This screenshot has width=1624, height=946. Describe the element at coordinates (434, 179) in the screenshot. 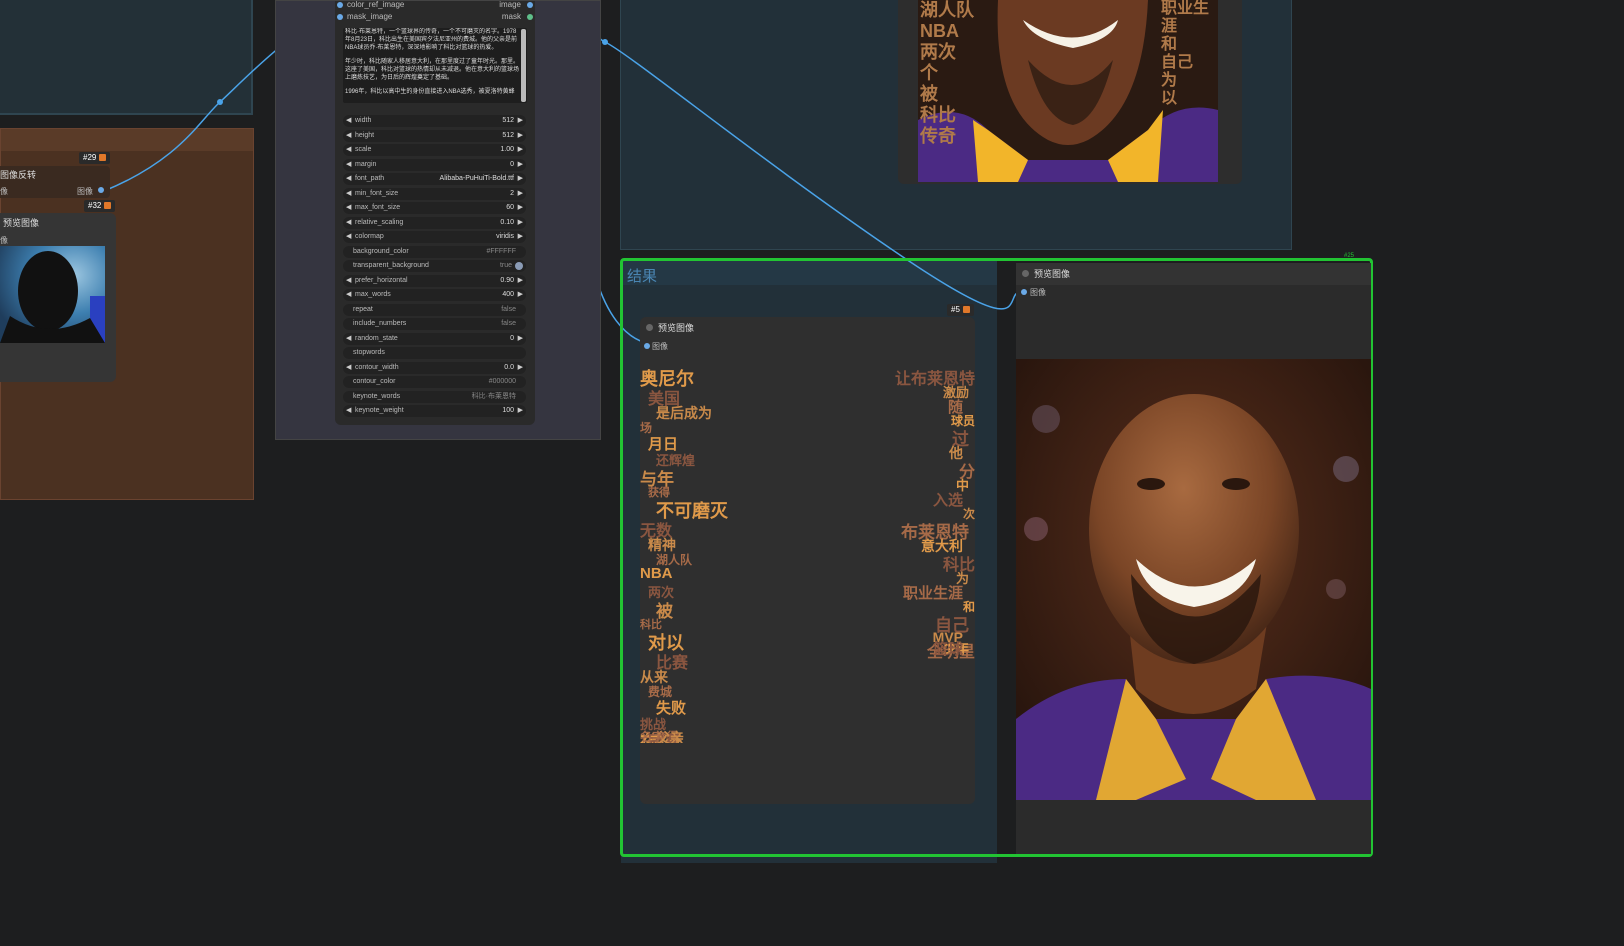

I see `widget-font-path: ◀ font_path Alibaba-PuHuiTi-Bold.ttf ▶` at that location.